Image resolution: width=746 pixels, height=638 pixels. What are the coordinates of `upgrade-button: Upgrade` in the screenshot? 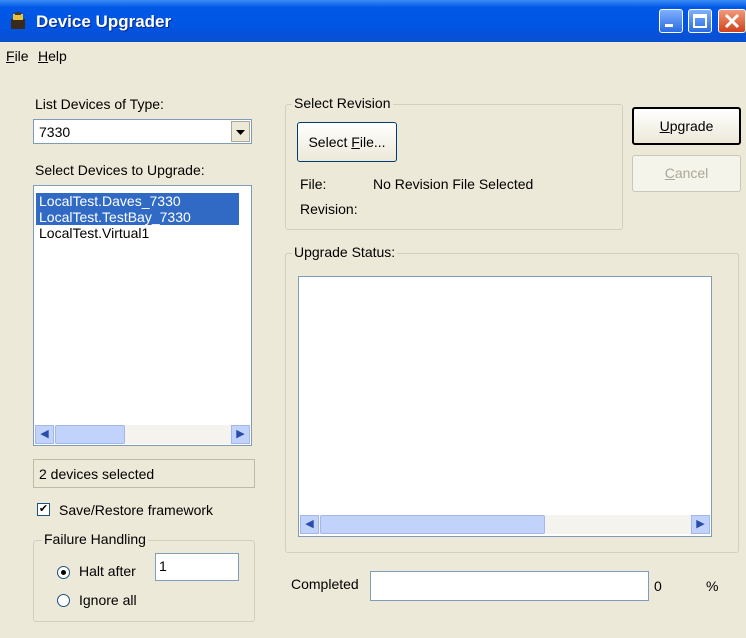 It's located at (686, 126).